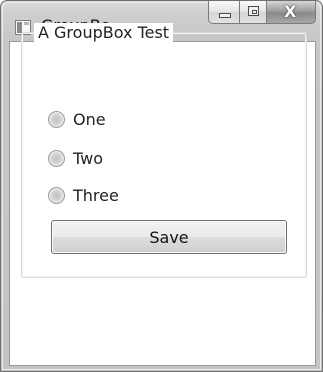 The height and width of the screenshot is (372, 323). I want to click on radio-label-one: One, so click(89, 119).